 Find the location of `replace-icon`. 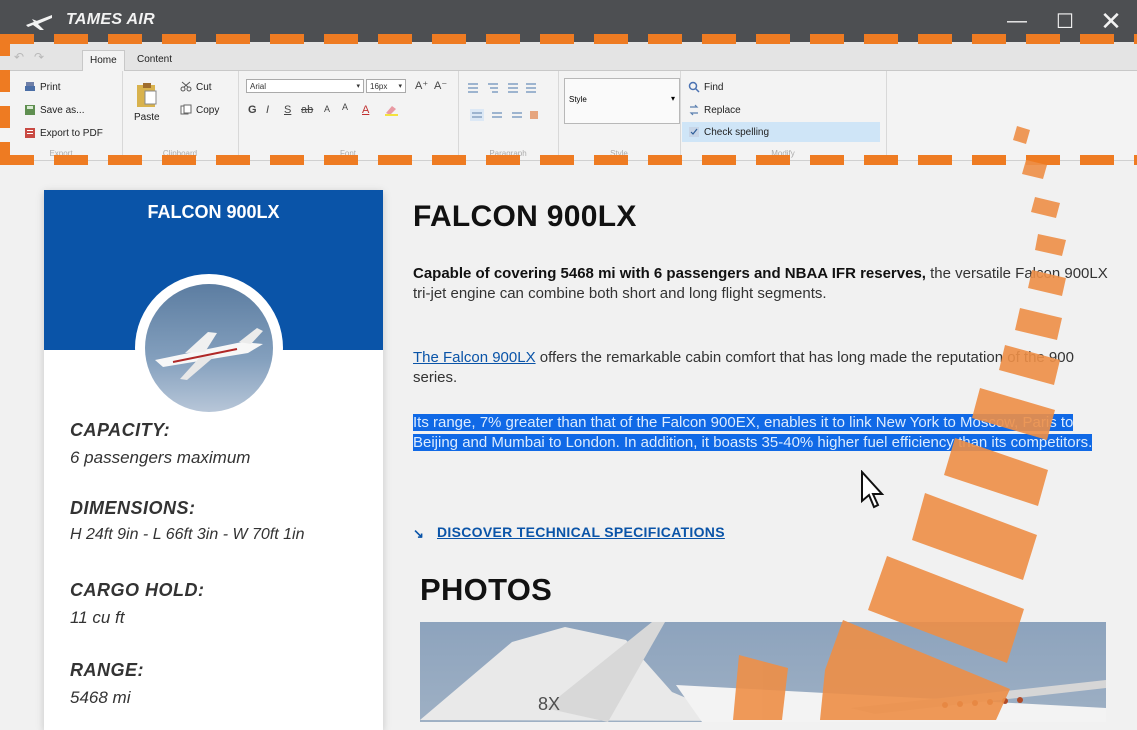

replace-icon is located at coordinates (694, 110).